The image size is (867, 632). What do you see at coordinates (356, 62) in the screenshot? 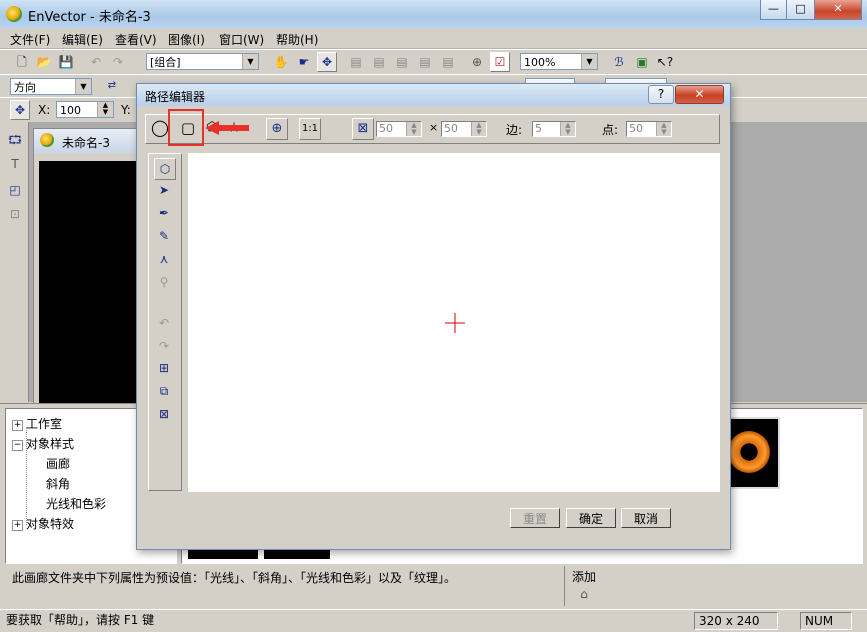
I see `layer-1-icon: ▤` at bounding box center [356, 62].